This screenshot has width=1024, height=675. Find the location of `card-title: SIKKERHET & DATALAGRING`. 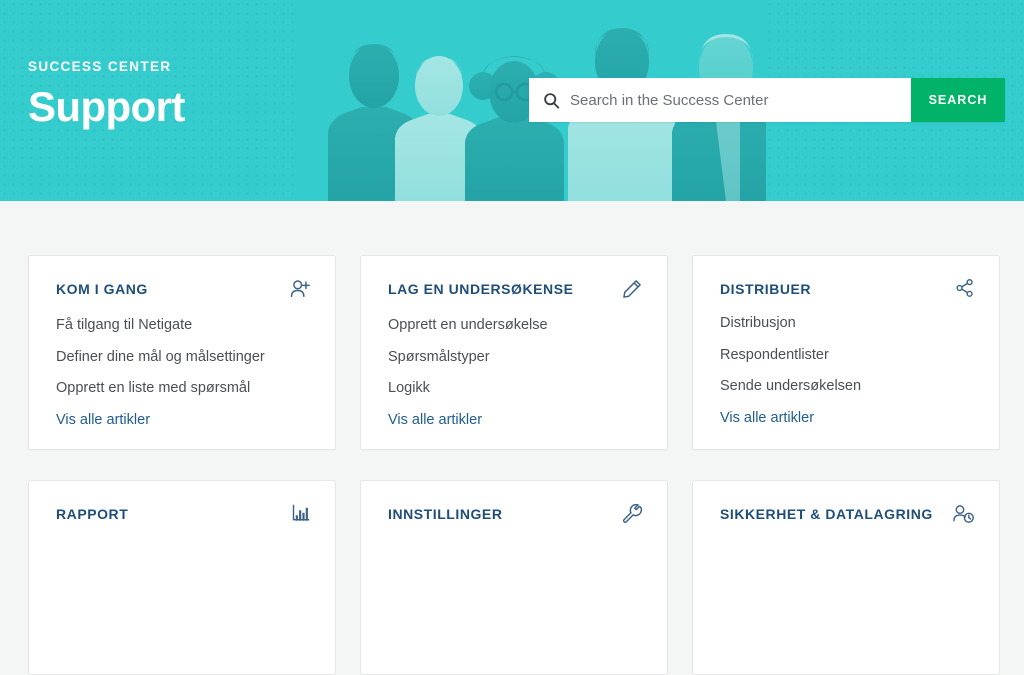

card-title: SIKKERHET & DATALAGRING is located at coordinates (826, 514).